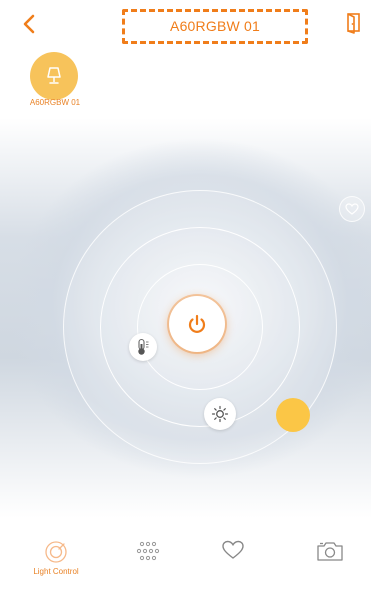  What do you see at coordinates (330, 565) in the screenshot?
I see `tab-camera` at bounding box center [330, 565].